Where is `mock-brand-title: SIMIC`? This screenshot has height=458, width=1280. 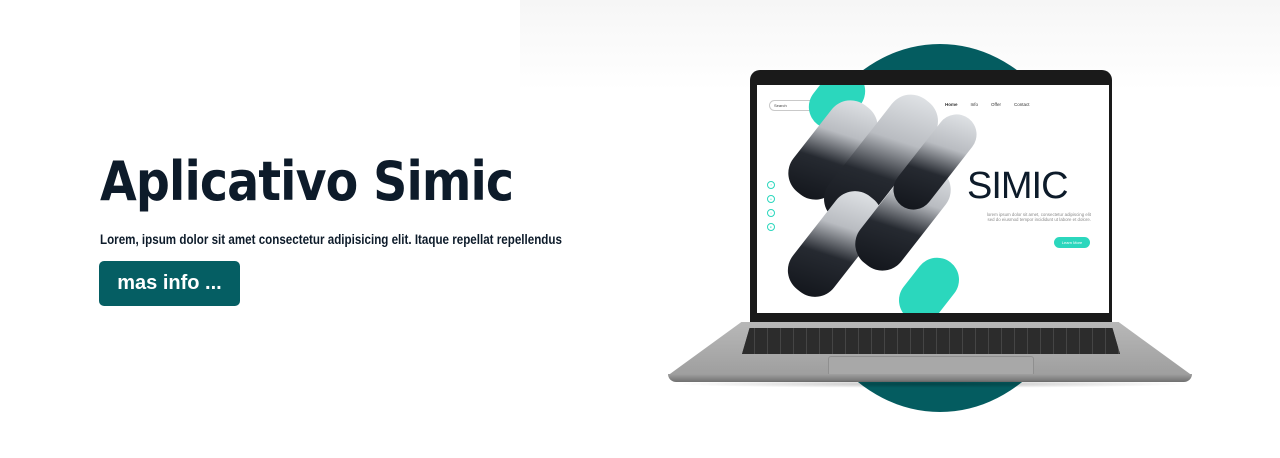
mock-brand-title: SIMIC is located at coordinates (1018, 186).